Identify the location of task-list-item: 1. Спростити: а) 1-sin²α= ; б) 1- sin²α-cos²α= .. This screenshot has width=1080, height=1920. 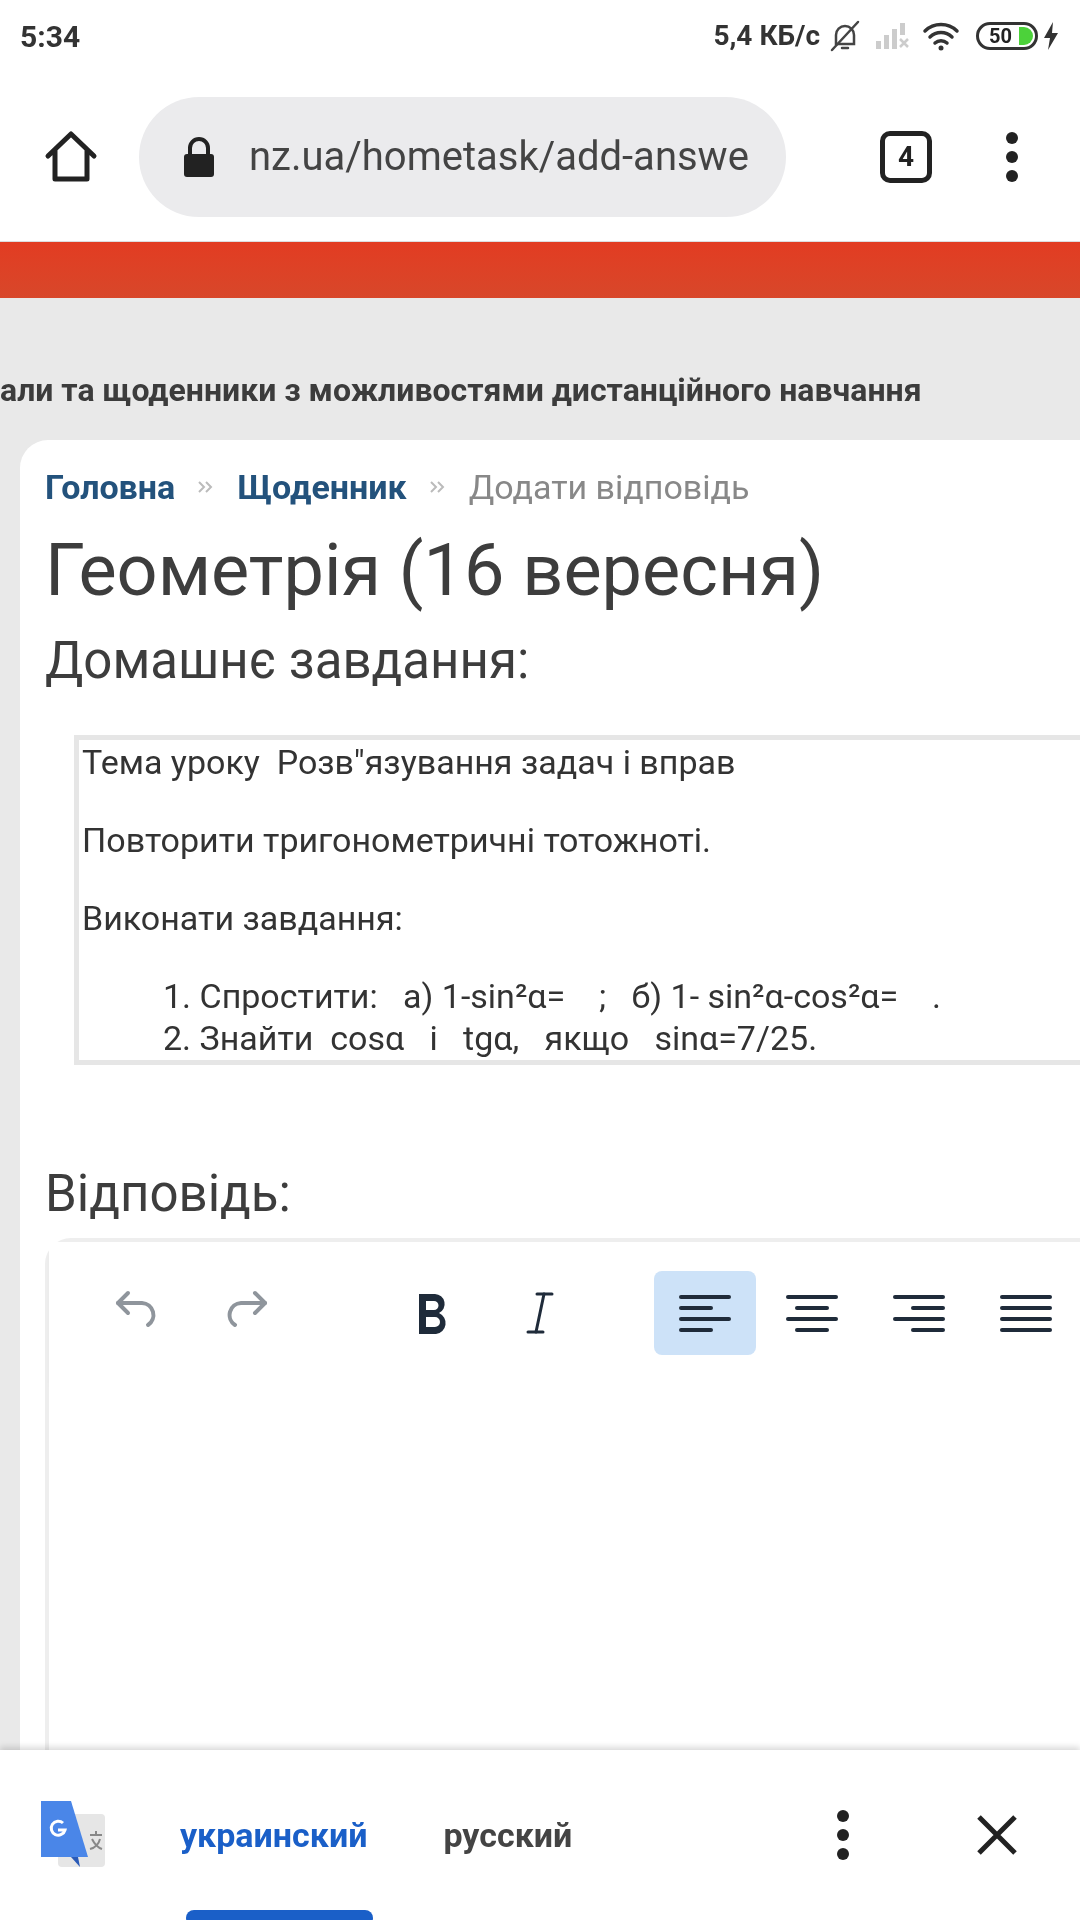
(552, 996).